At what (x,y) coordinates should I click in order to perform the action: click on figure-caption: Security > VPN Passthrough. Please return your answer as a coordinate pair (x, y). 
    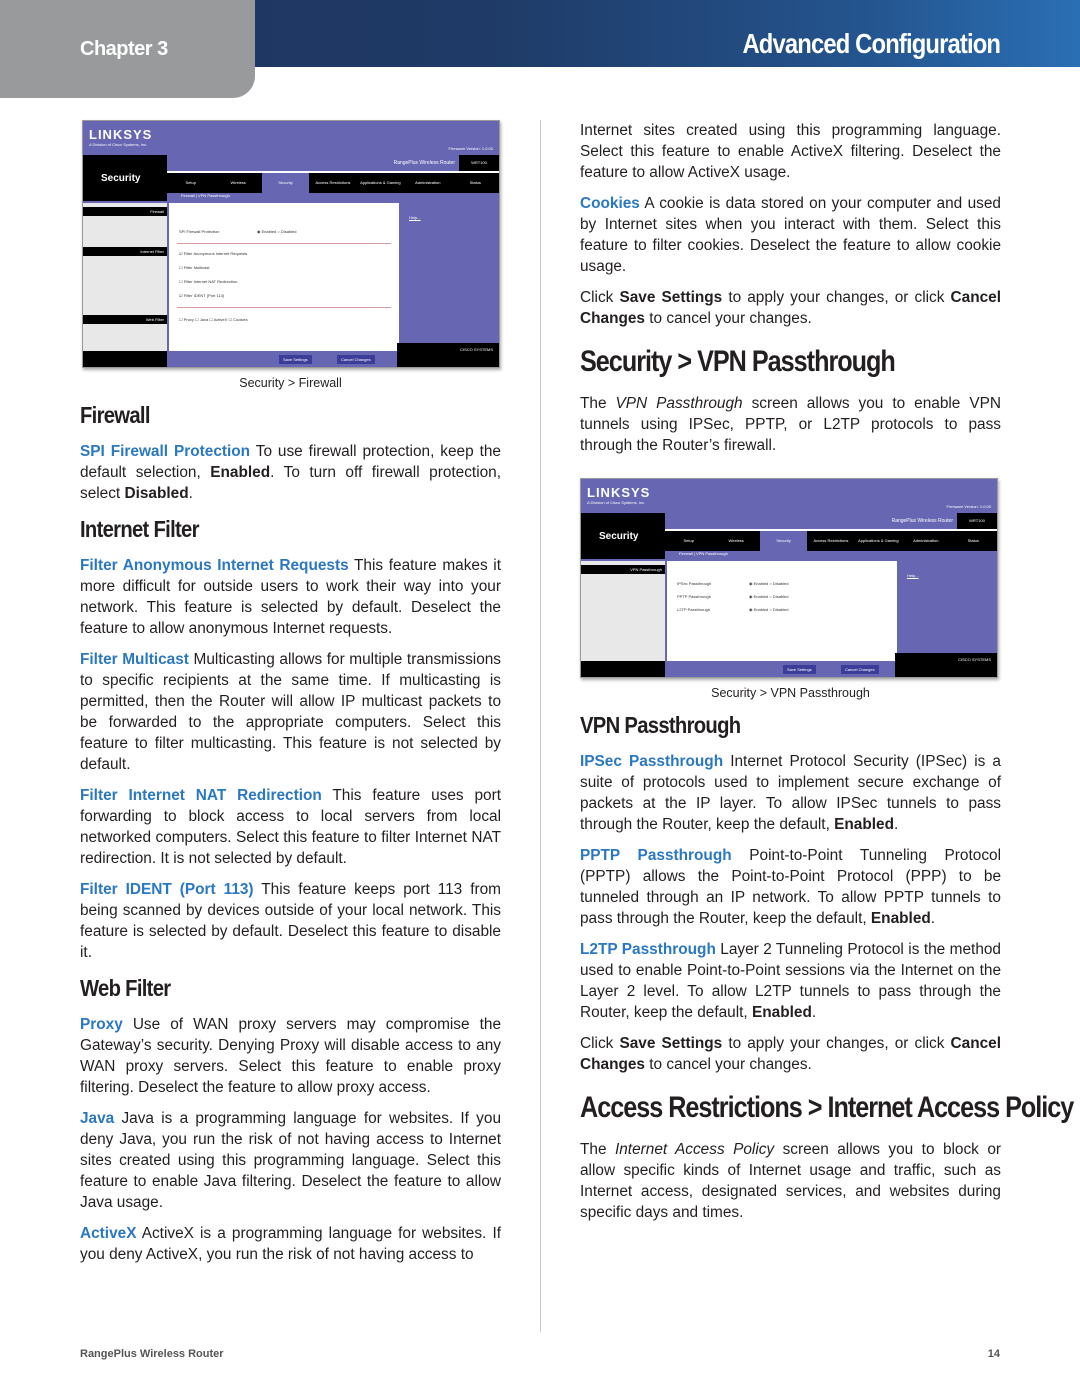
    Looking at the image, I should click on (790, 693).